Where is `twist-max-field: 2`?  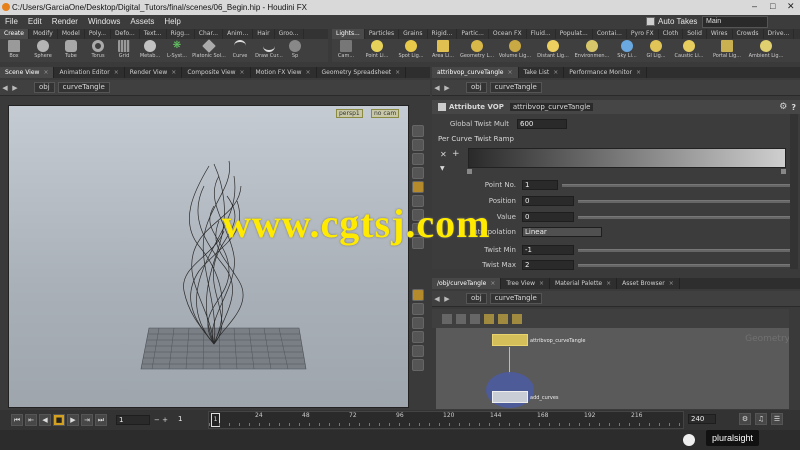 twist-max-field: 2 is located at coordinates (548, 265).